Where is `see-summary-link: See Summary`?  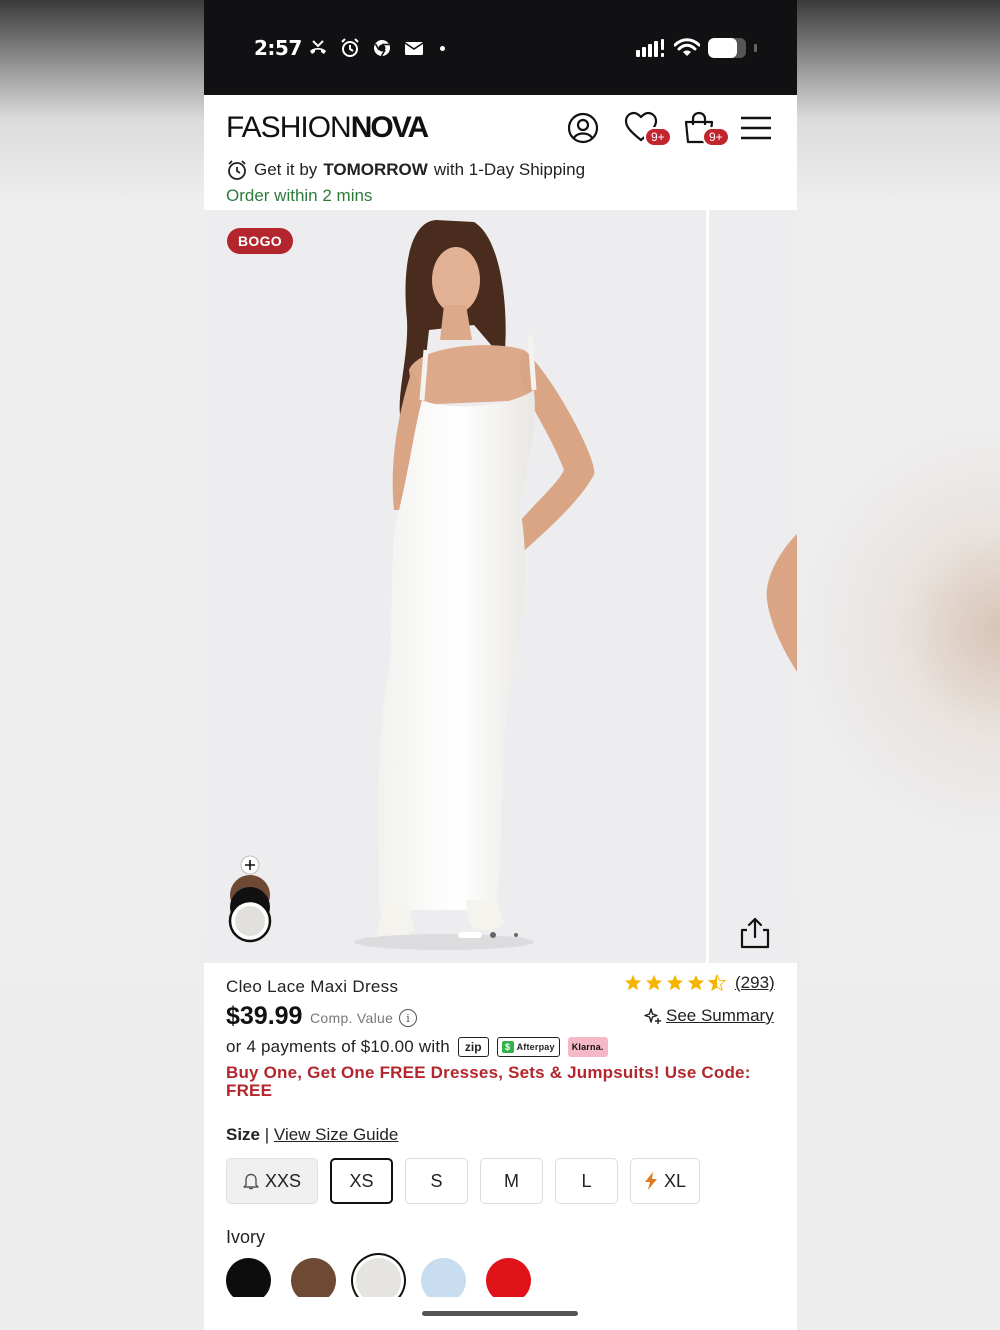
see-summary-link: See Summary is located at coordinates (709, 1016).